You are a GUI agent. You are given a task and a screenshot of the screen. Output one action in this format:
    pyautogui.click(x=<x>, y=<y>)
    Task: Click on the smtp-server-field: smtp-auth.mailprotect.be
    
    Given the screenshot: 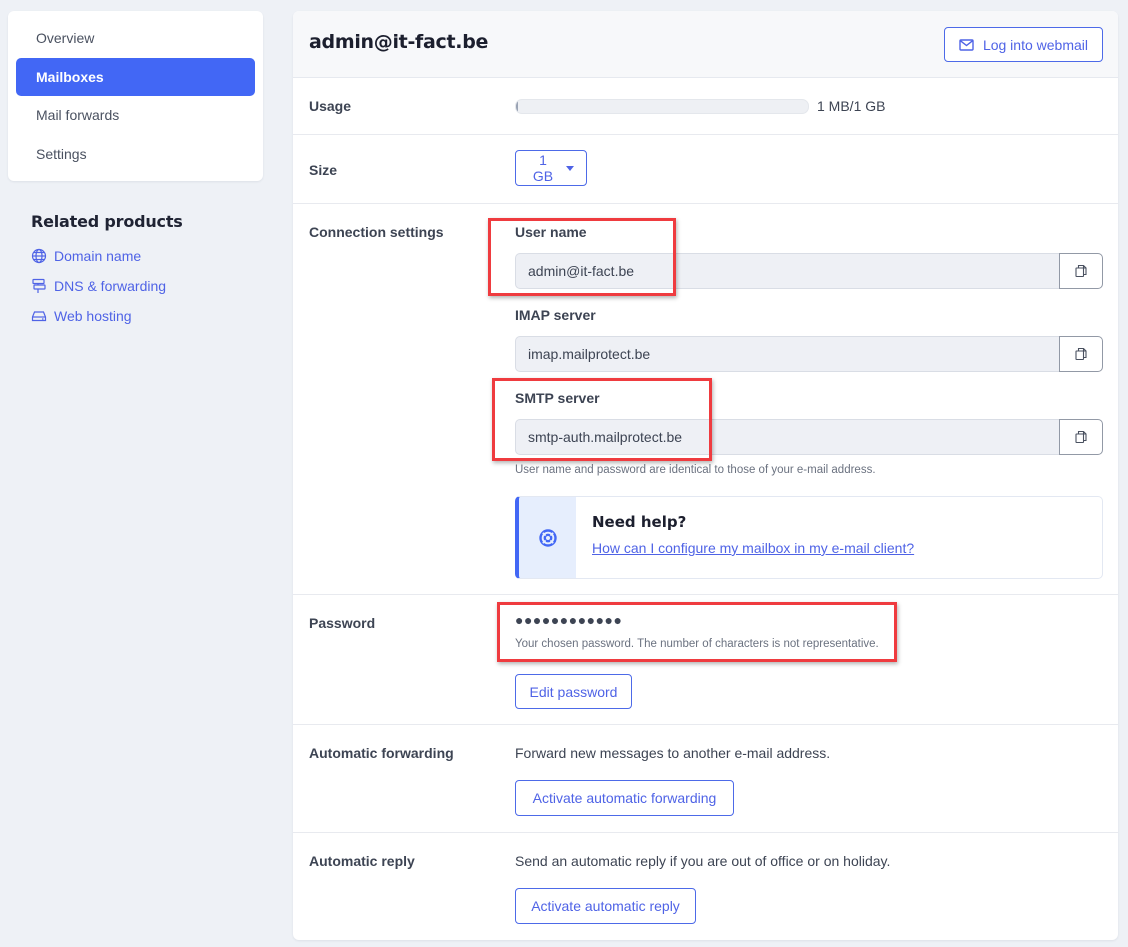 What is the action you would take?
    pyautogui.click(x=809, y=437)
    